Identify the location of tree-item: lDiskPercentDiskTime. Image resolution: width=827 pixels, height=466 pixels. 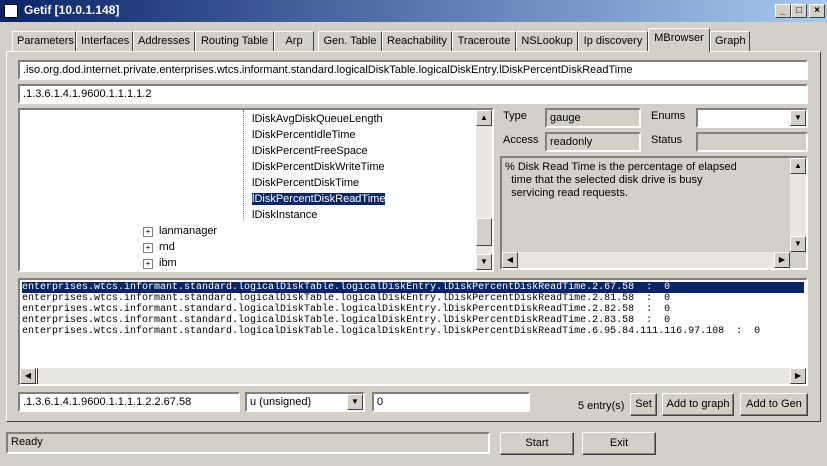
(305, 183).